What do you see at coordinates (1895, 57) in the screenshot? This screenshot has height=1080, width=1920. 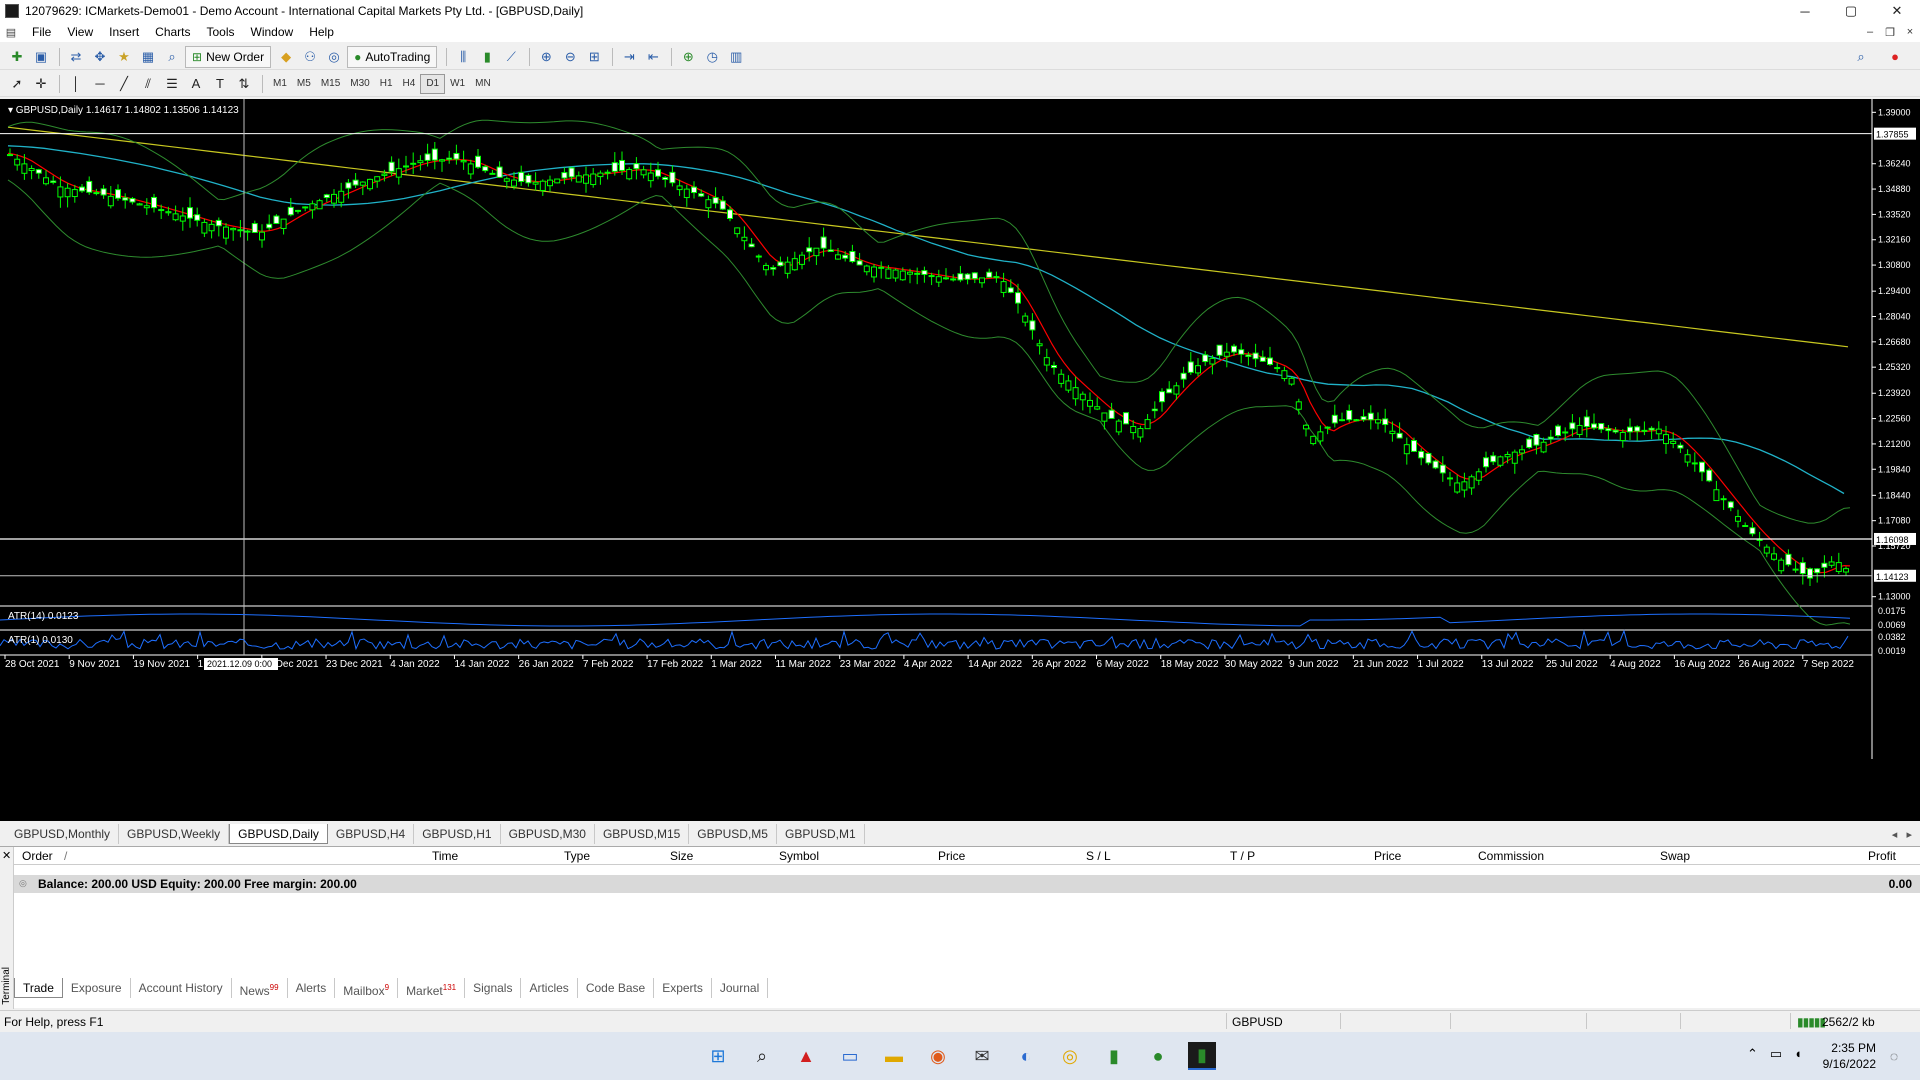 I see `notifications-icon: ●` at bounding box center [1895, 57].